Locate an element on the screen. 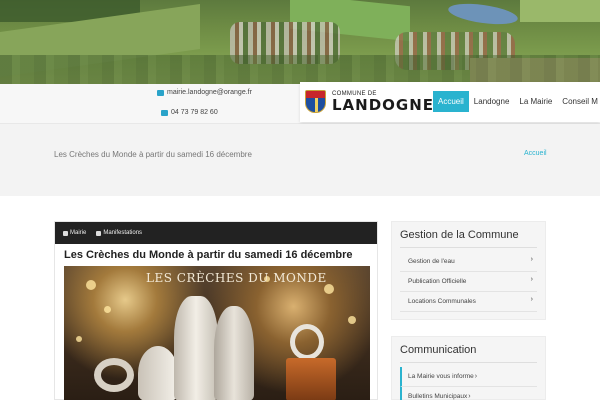 The height and width of the screenshot is (400, 600). post-meta-bar: Mairie Manifestations is located at coordinates (216, 233).